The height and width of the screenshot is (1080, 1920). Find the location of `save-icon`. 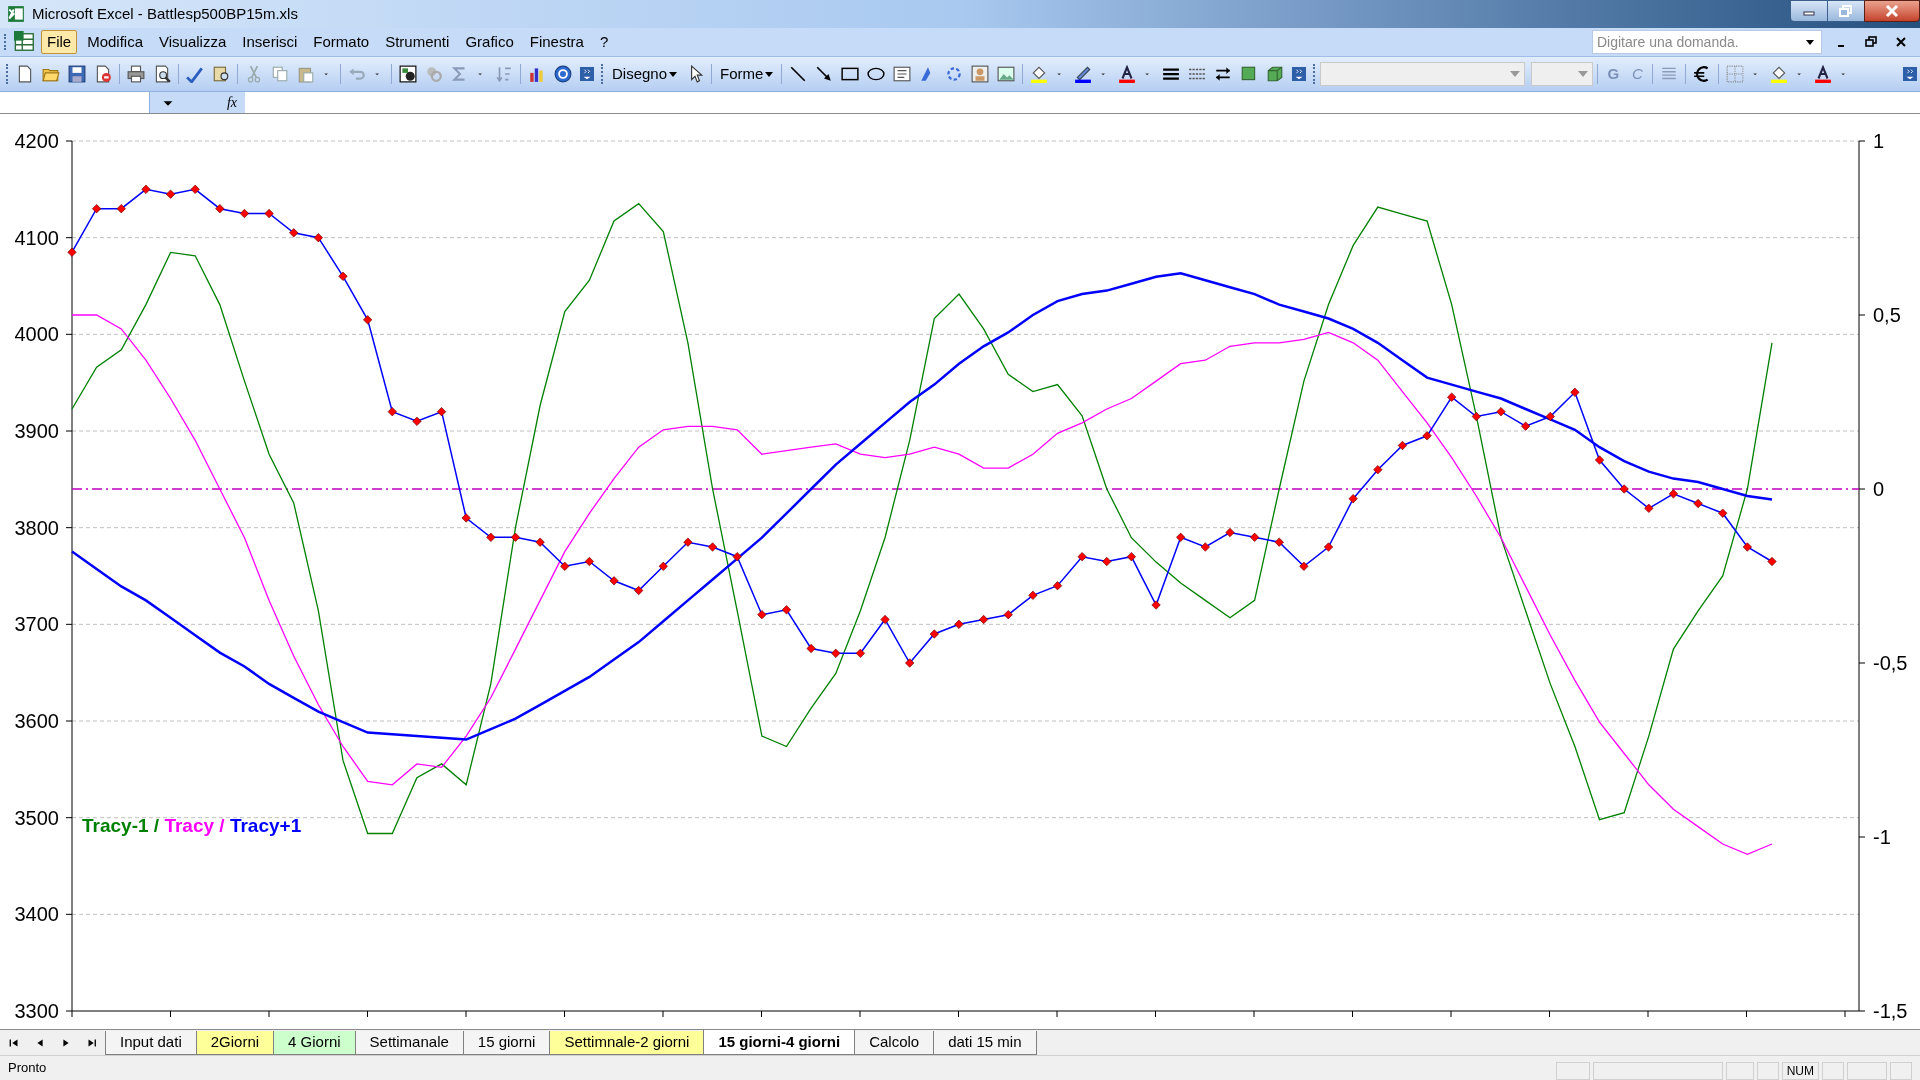

save-icon is located at coordinates (77, 74).